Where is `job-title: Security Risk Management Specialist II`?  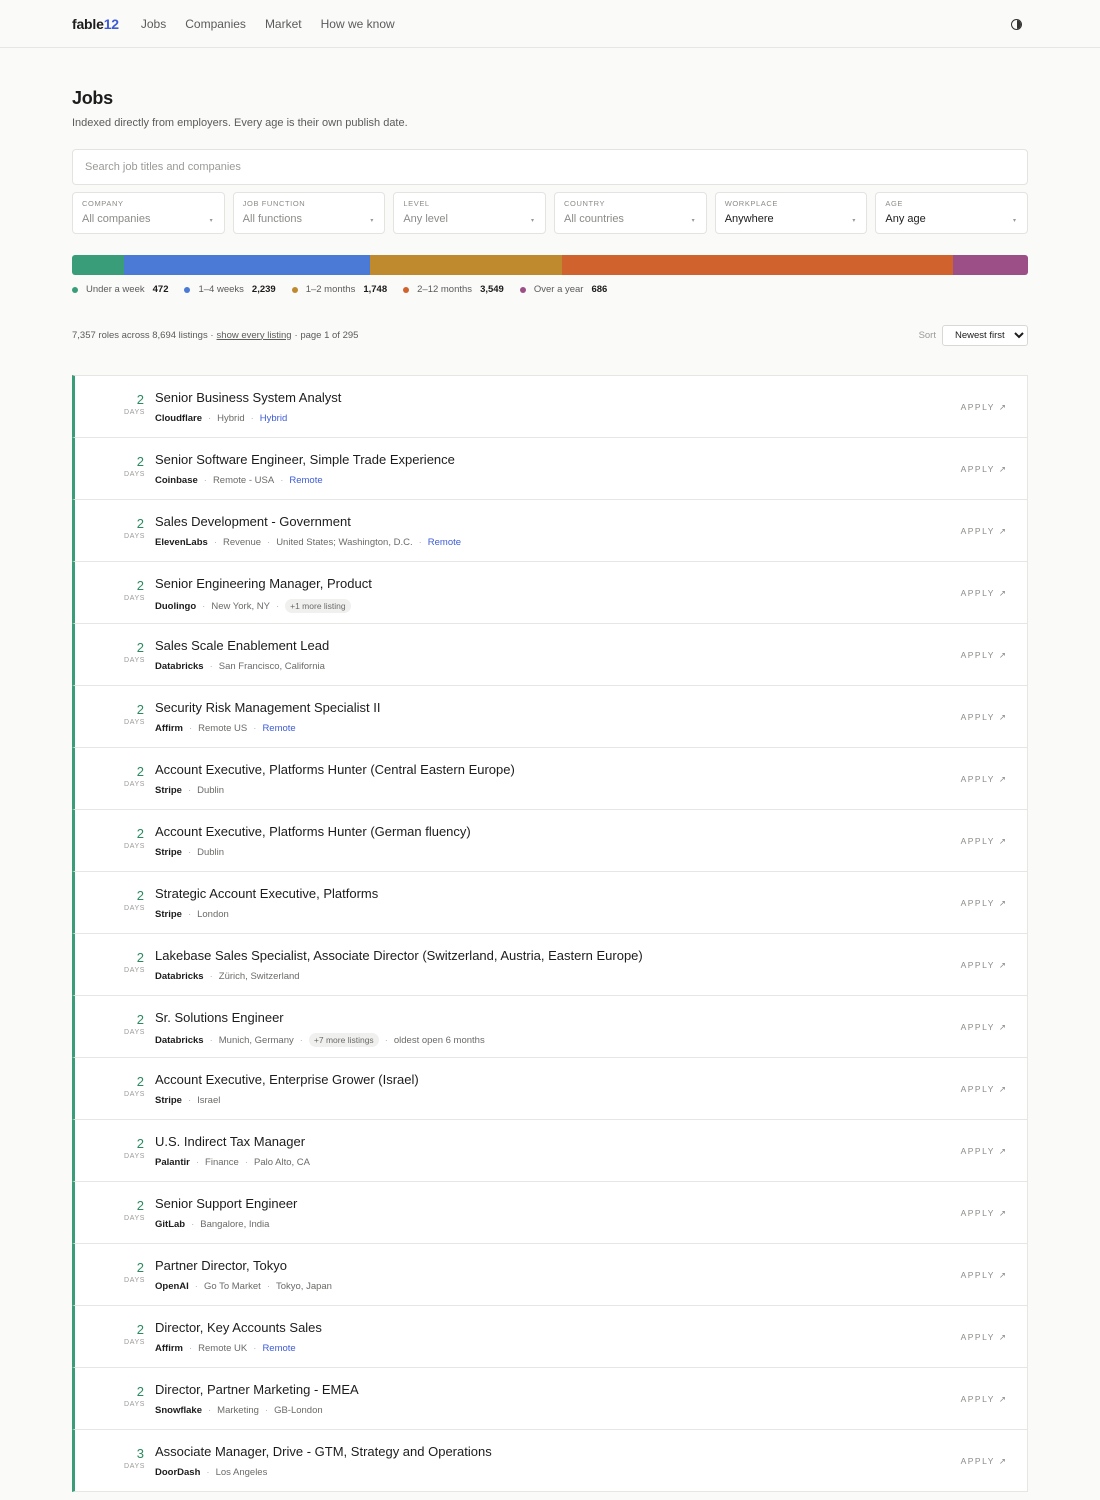
job-title: Security Risk Management Specialist II is located at coordinates (267, 707).